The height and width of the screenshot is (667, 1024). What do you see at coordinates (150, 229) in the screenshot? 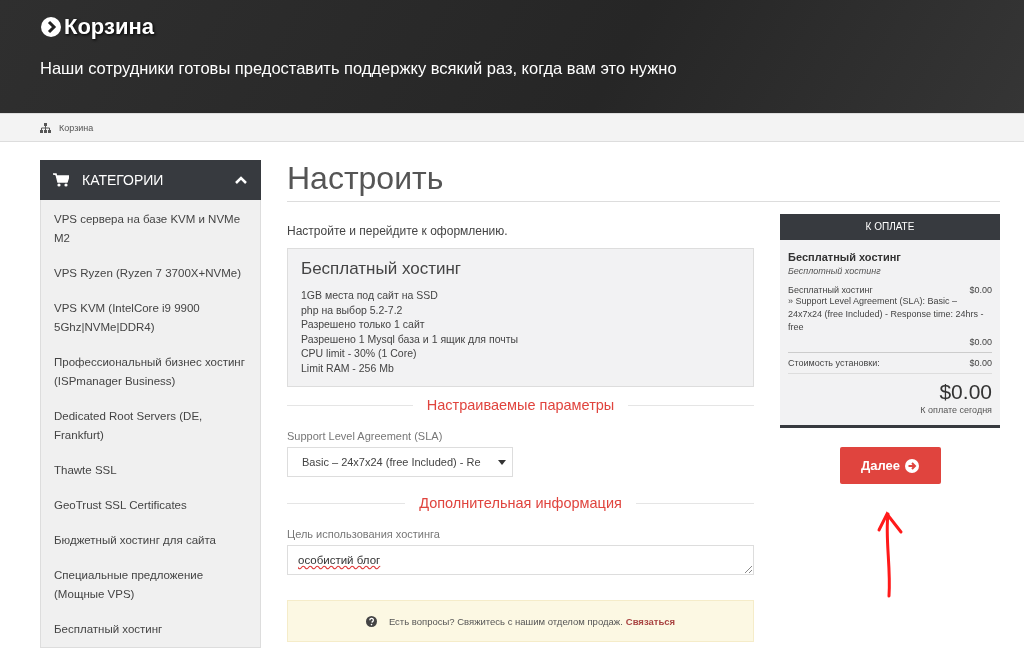
I see `category-link: VPS сервера на базе KVM и NVMe M2` at bounding box center [150, 229].